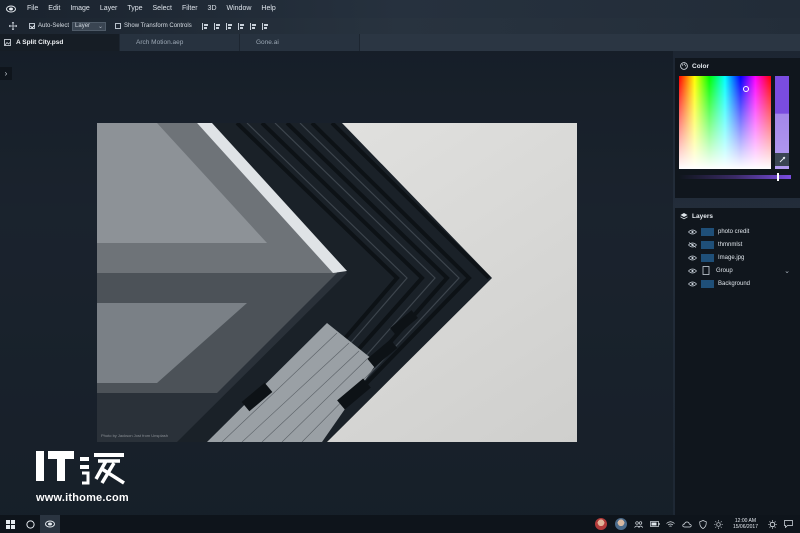 This screenshot has height=533, width=800. What do you see at coordinates (735, 177) in the screenshot?
I see `color-slider` at bounding box center [735, 177].